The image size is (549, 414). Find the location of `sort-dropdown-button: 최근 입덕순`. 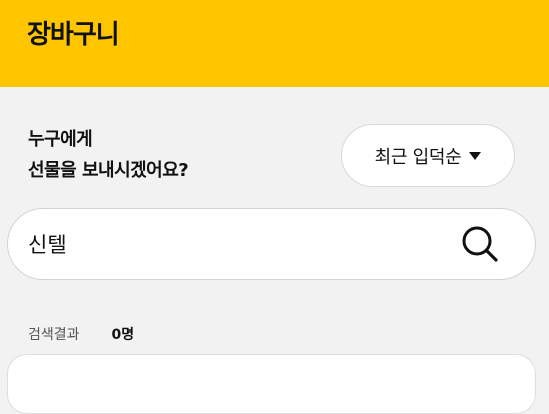

sort-dropdown-button: 최근 입덕순 is located at coordinates (428, 155).